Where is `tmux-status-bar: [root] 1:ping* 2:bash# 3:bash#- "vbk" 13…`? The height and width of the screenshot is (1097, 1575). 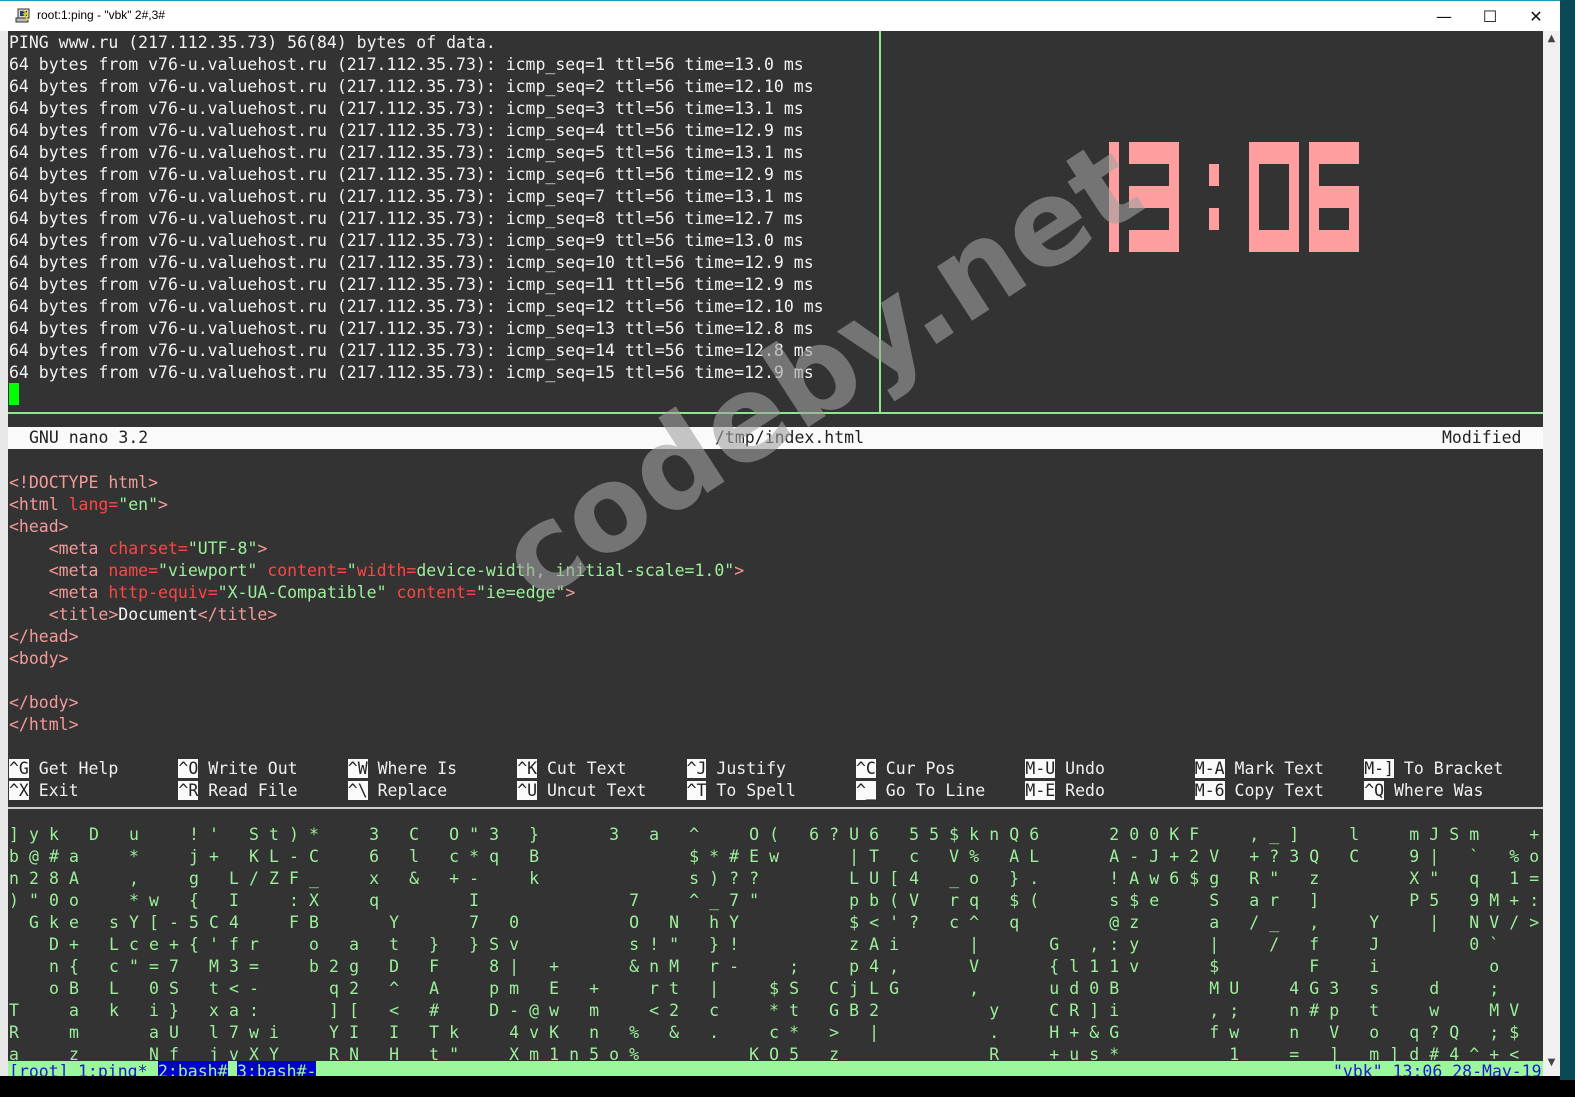
tmux-status-bar: [root] 1:ping* 2:bash# 3:bash#- "vbk" 13… is located at coordinates (775, 1068).